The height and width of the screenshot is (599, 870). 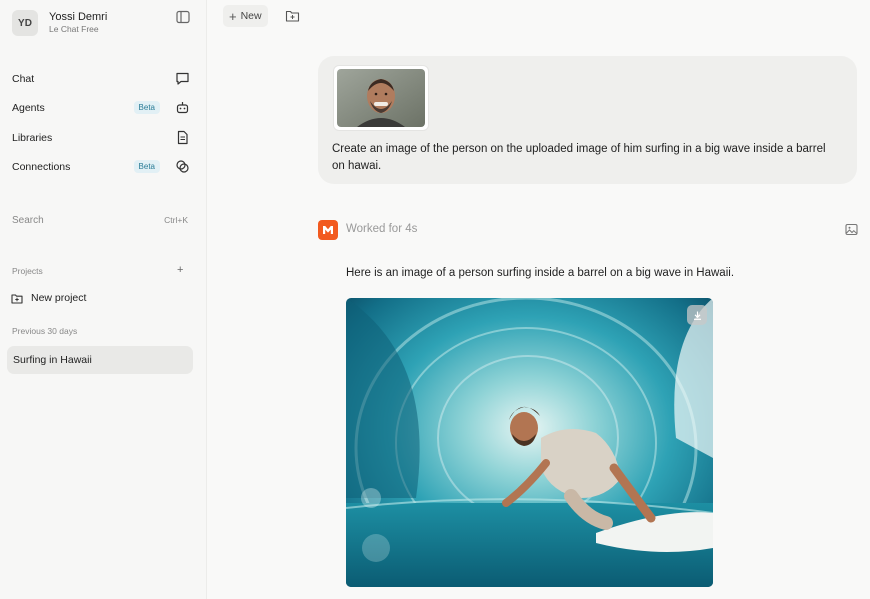 What do you see at coordinates (23, 79) in the screenshot?
I see `sidebar-item-label: Chat` at bounding box center [23, 79].